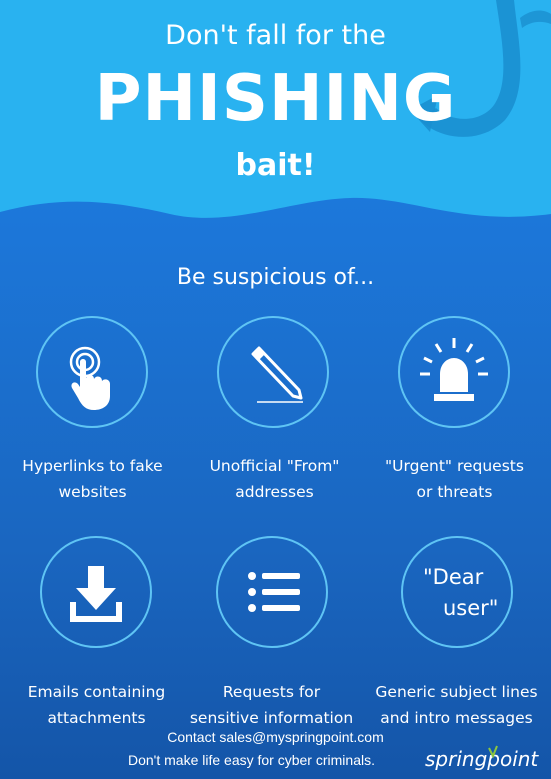  I want to click on item-unofficial-from: Unofficial "From" addresses, so click(274, 416).